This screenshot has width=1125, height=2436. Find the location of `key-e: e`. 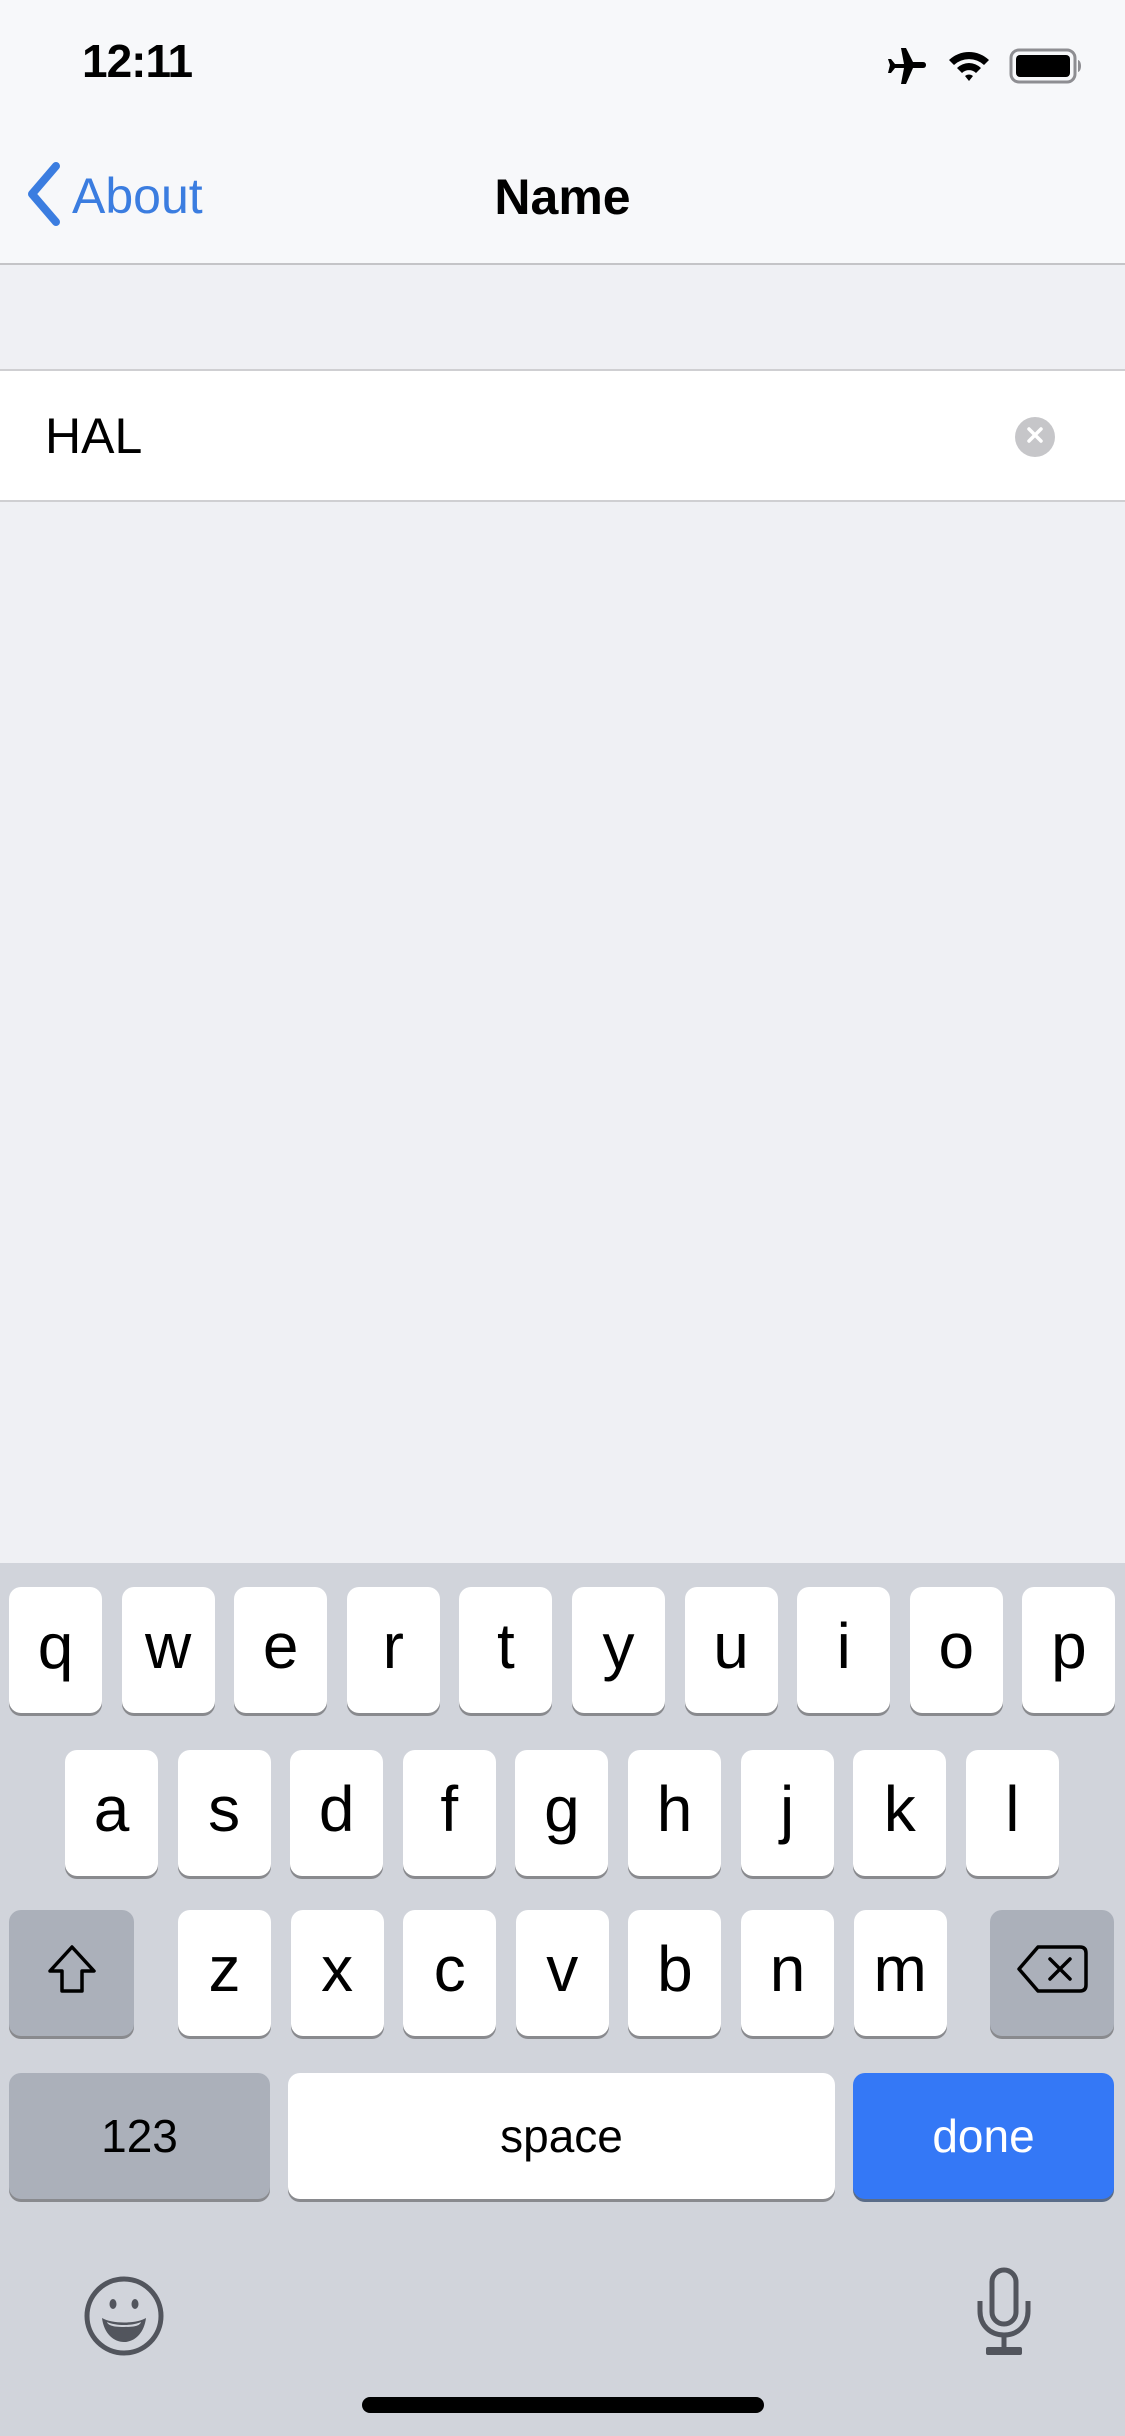

key-e: e is located at coordinates (281, 1650).